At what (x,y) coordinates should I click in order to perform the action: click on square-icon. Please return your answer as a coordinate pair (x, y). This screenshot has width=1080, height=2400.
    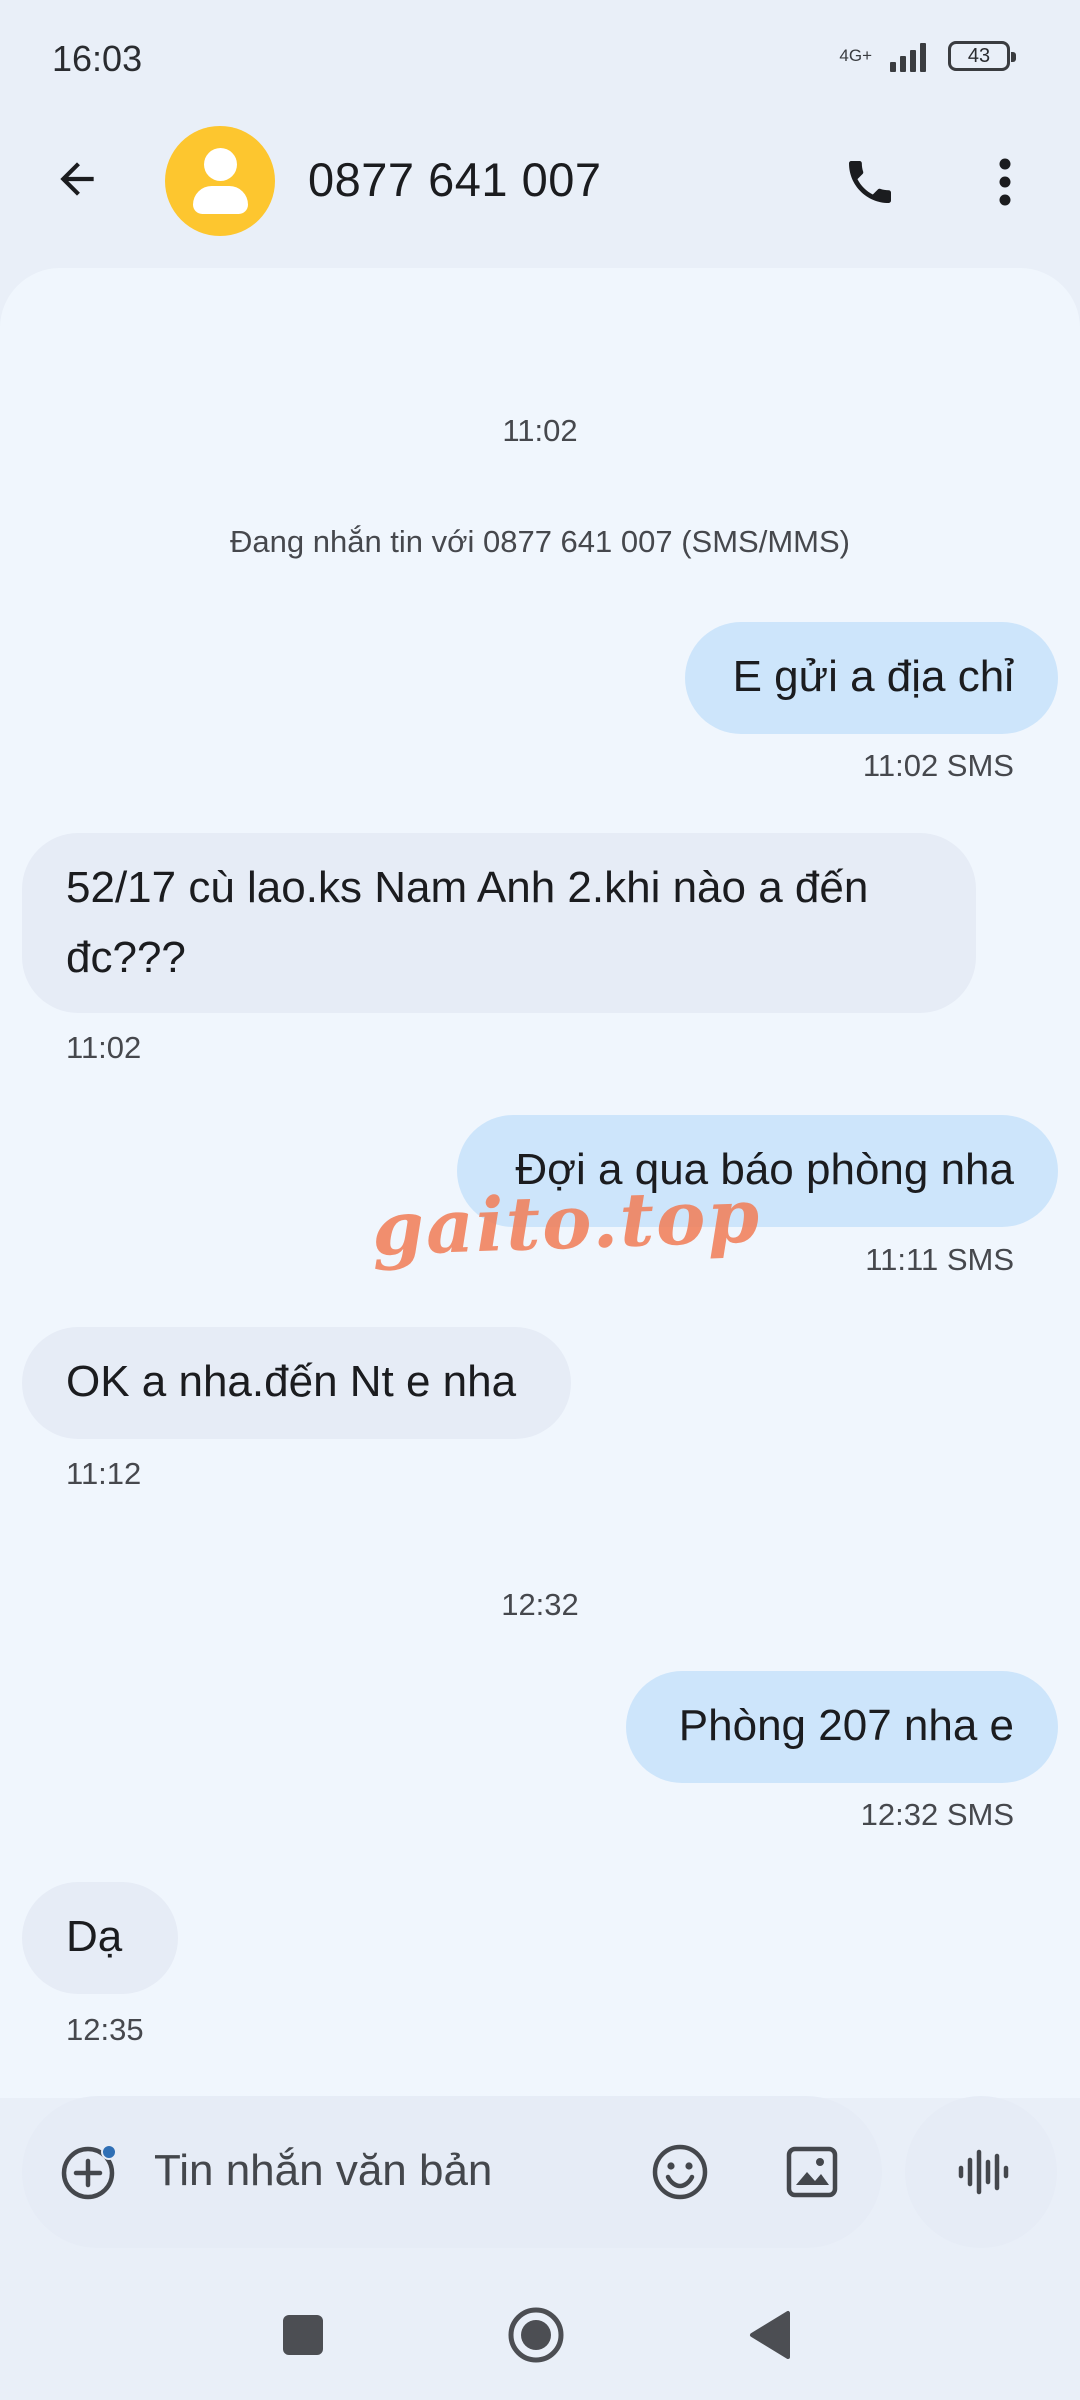
    Looking at the image, I should click on (303, 2335).